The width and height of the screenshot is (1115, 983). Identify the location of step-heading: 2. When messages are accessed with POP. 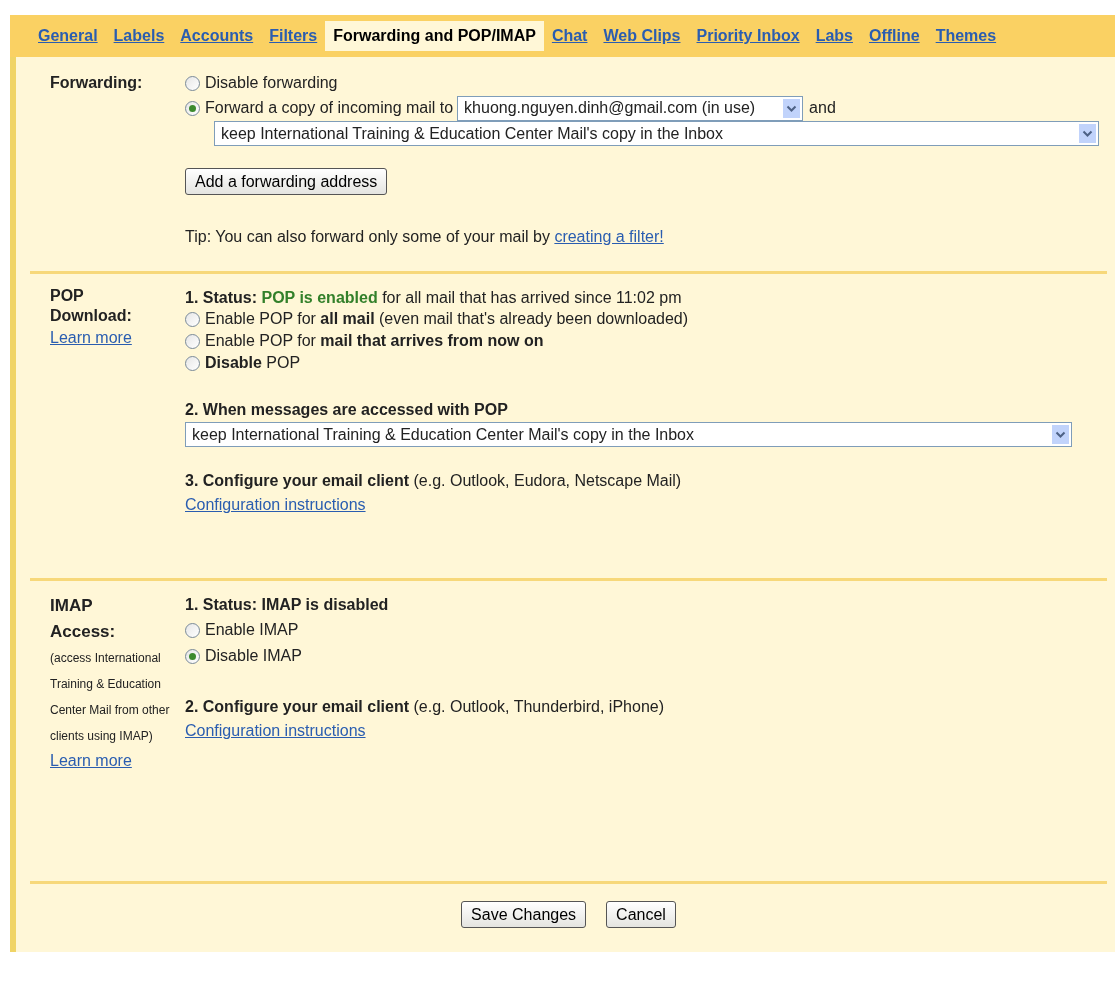
(347, 410).